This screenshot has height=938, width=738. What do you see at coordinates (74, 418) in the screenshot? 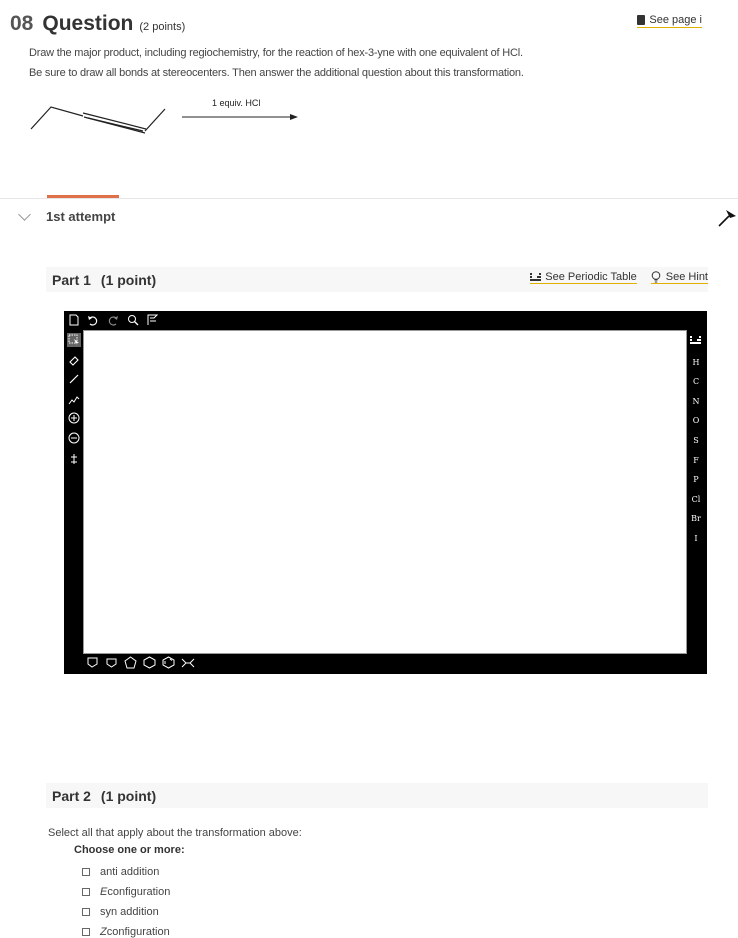
I see `positive-charge-icon` at bounding box center [74, 418].